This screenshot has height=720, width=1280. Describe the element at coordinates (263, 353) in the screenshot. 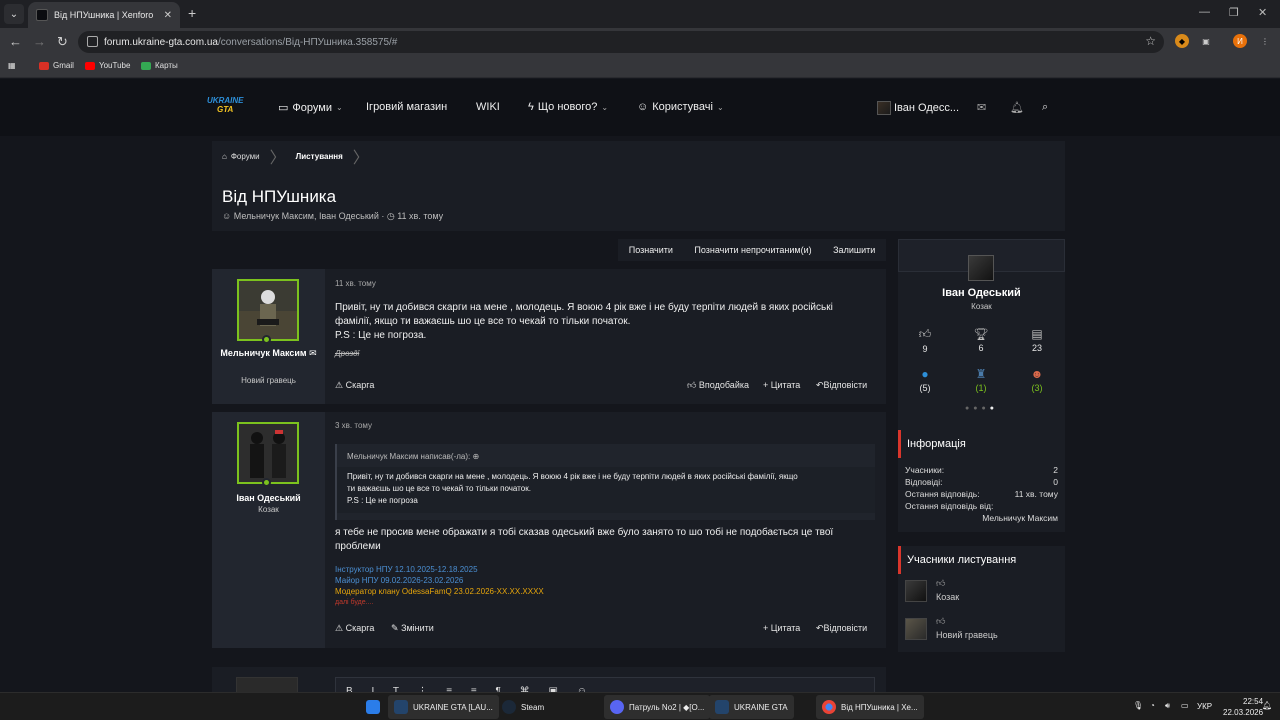

I see `author-name-text: Мельничук Максим` at that location.